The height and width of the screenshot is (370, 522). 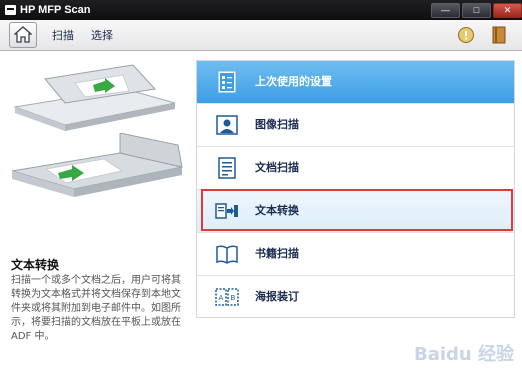 What do you see at coordinates (10, 10) in the screenshot?
I see `app-icon` at bounding box center [10, 10].